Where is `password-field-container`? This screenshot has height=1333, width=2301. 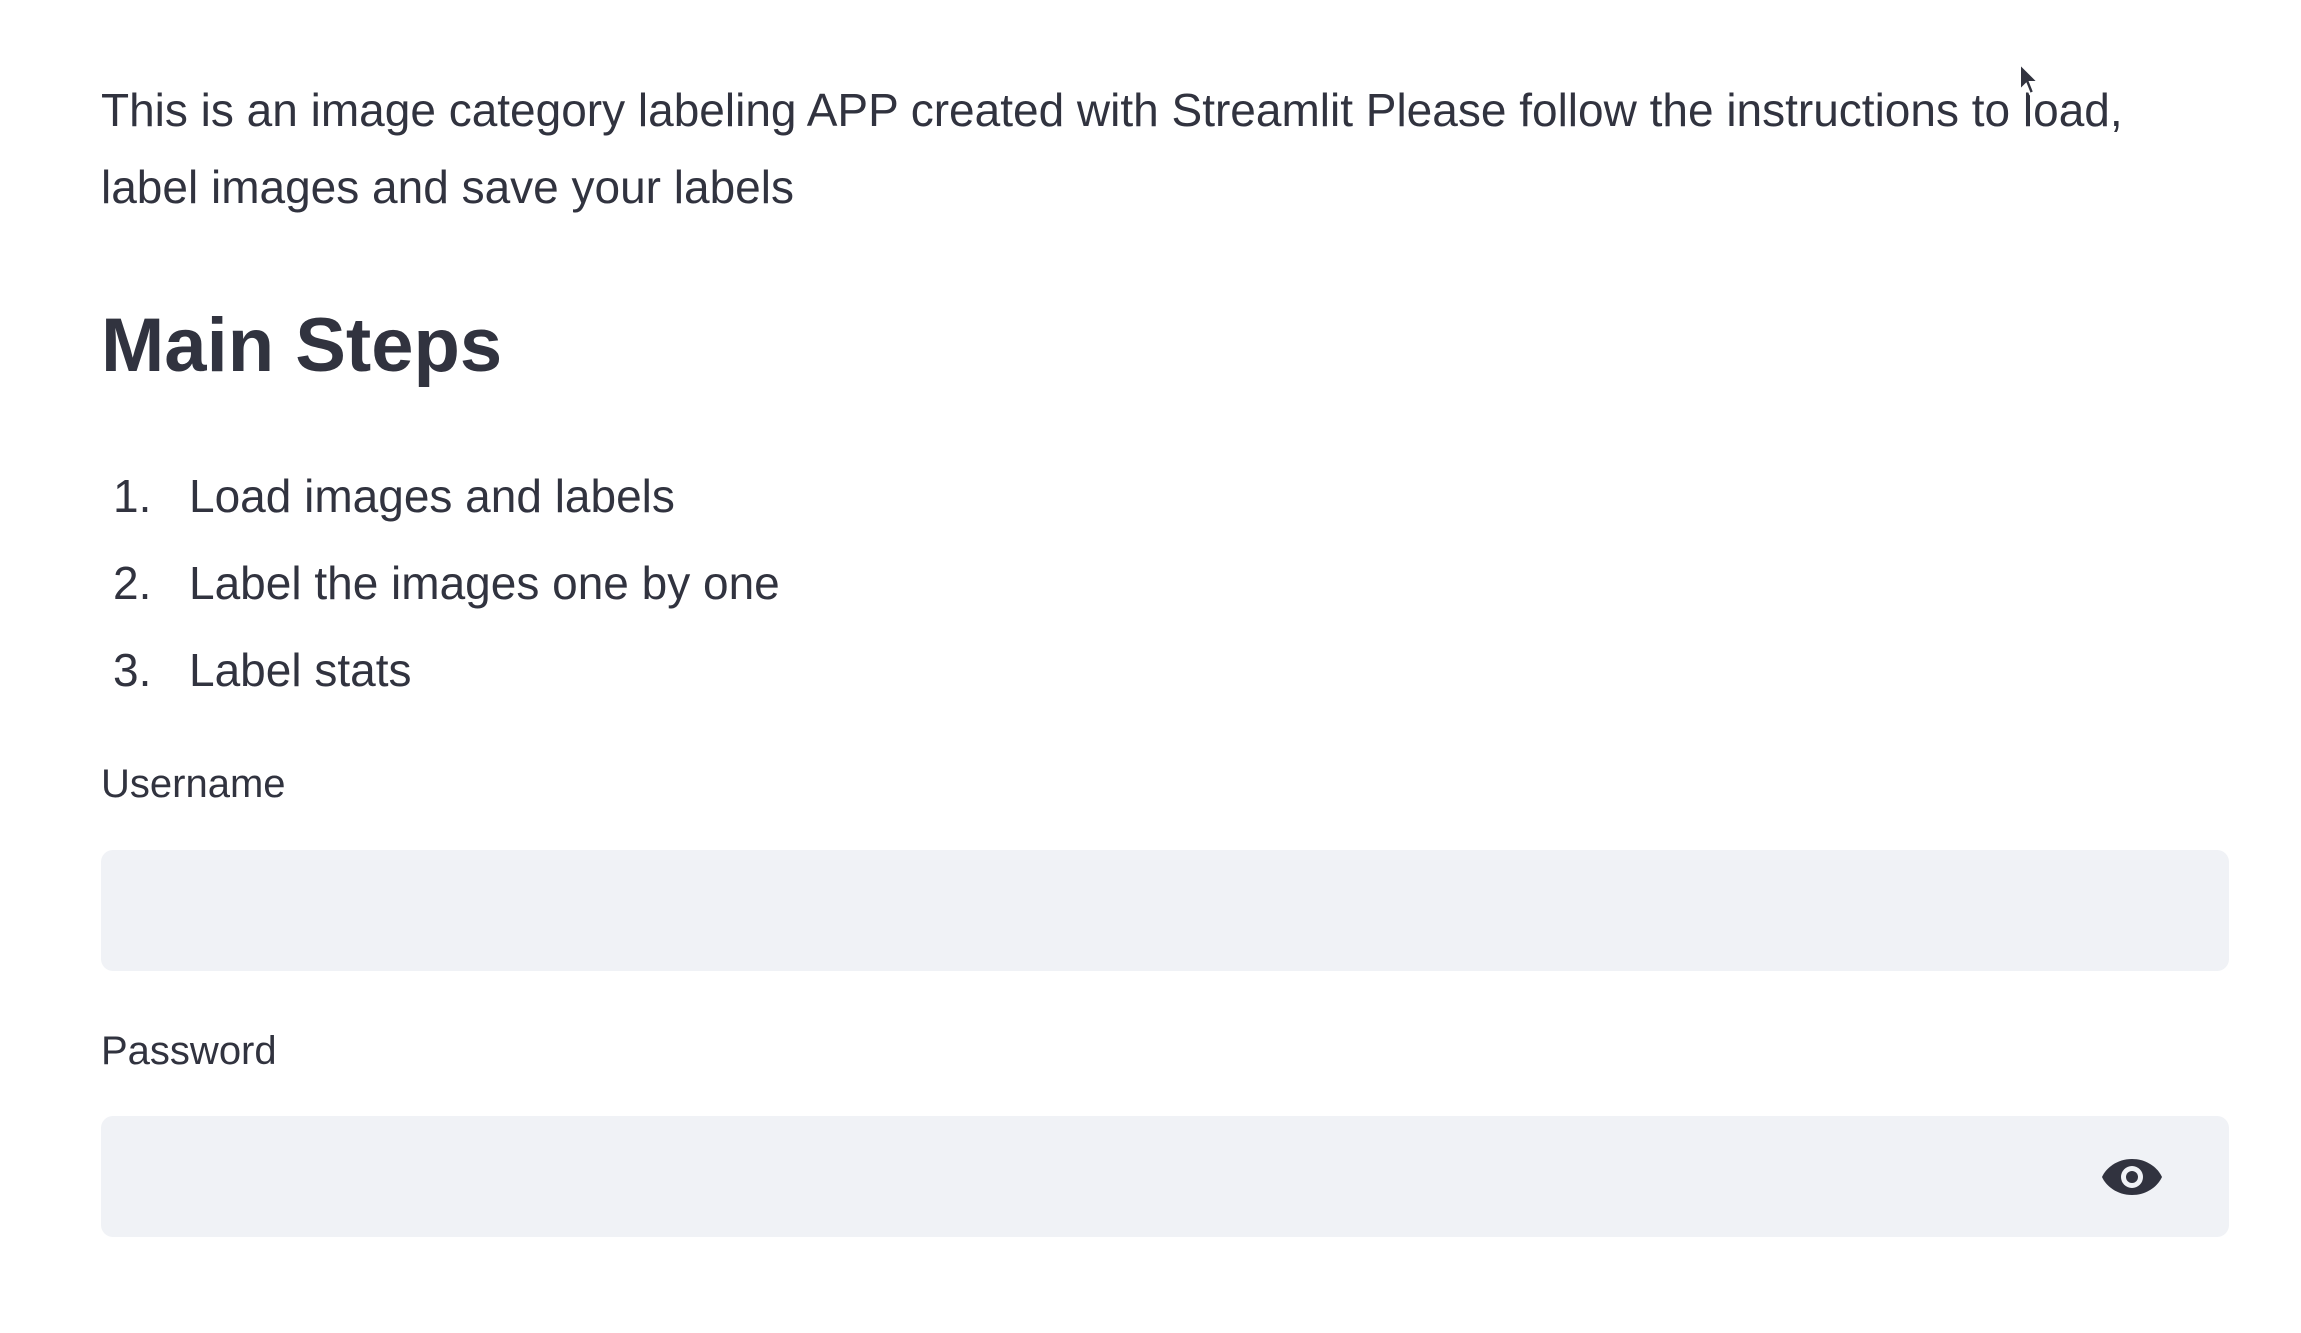
password-field-container is located at coordinates (1165, 1176).